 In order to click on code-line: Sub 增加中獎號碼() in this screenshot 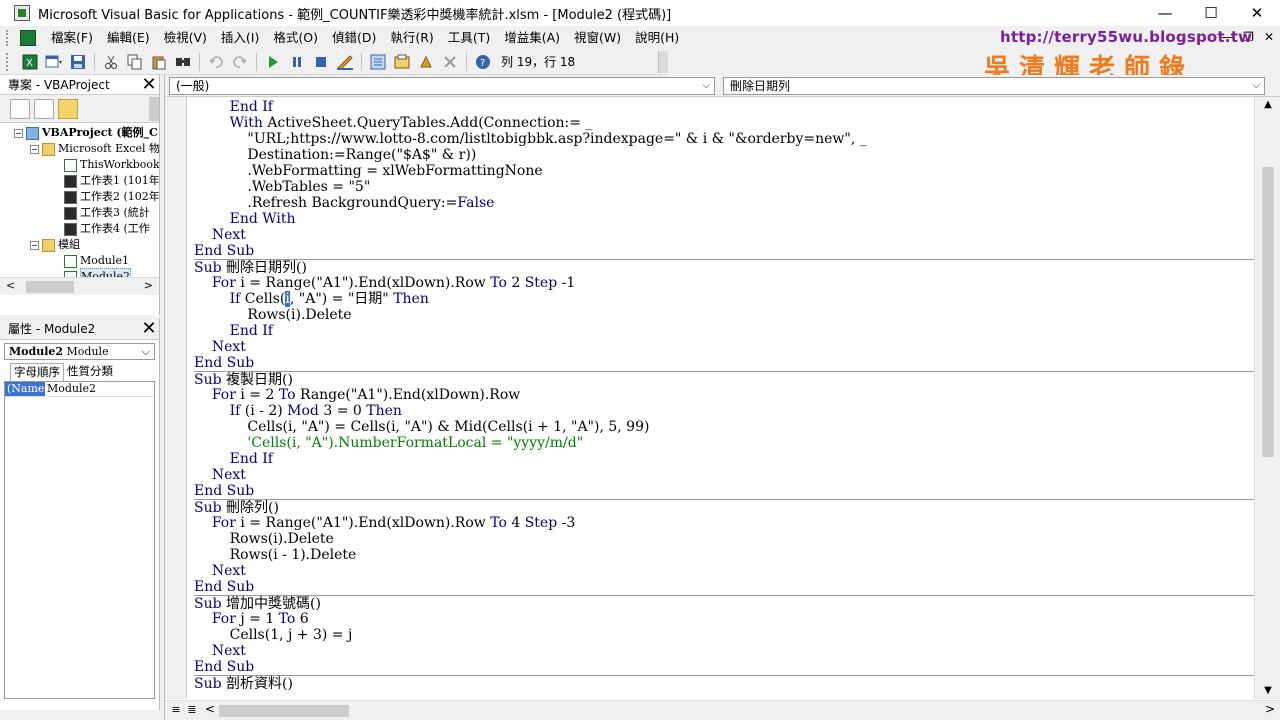, I will do `click(724, 603)`.